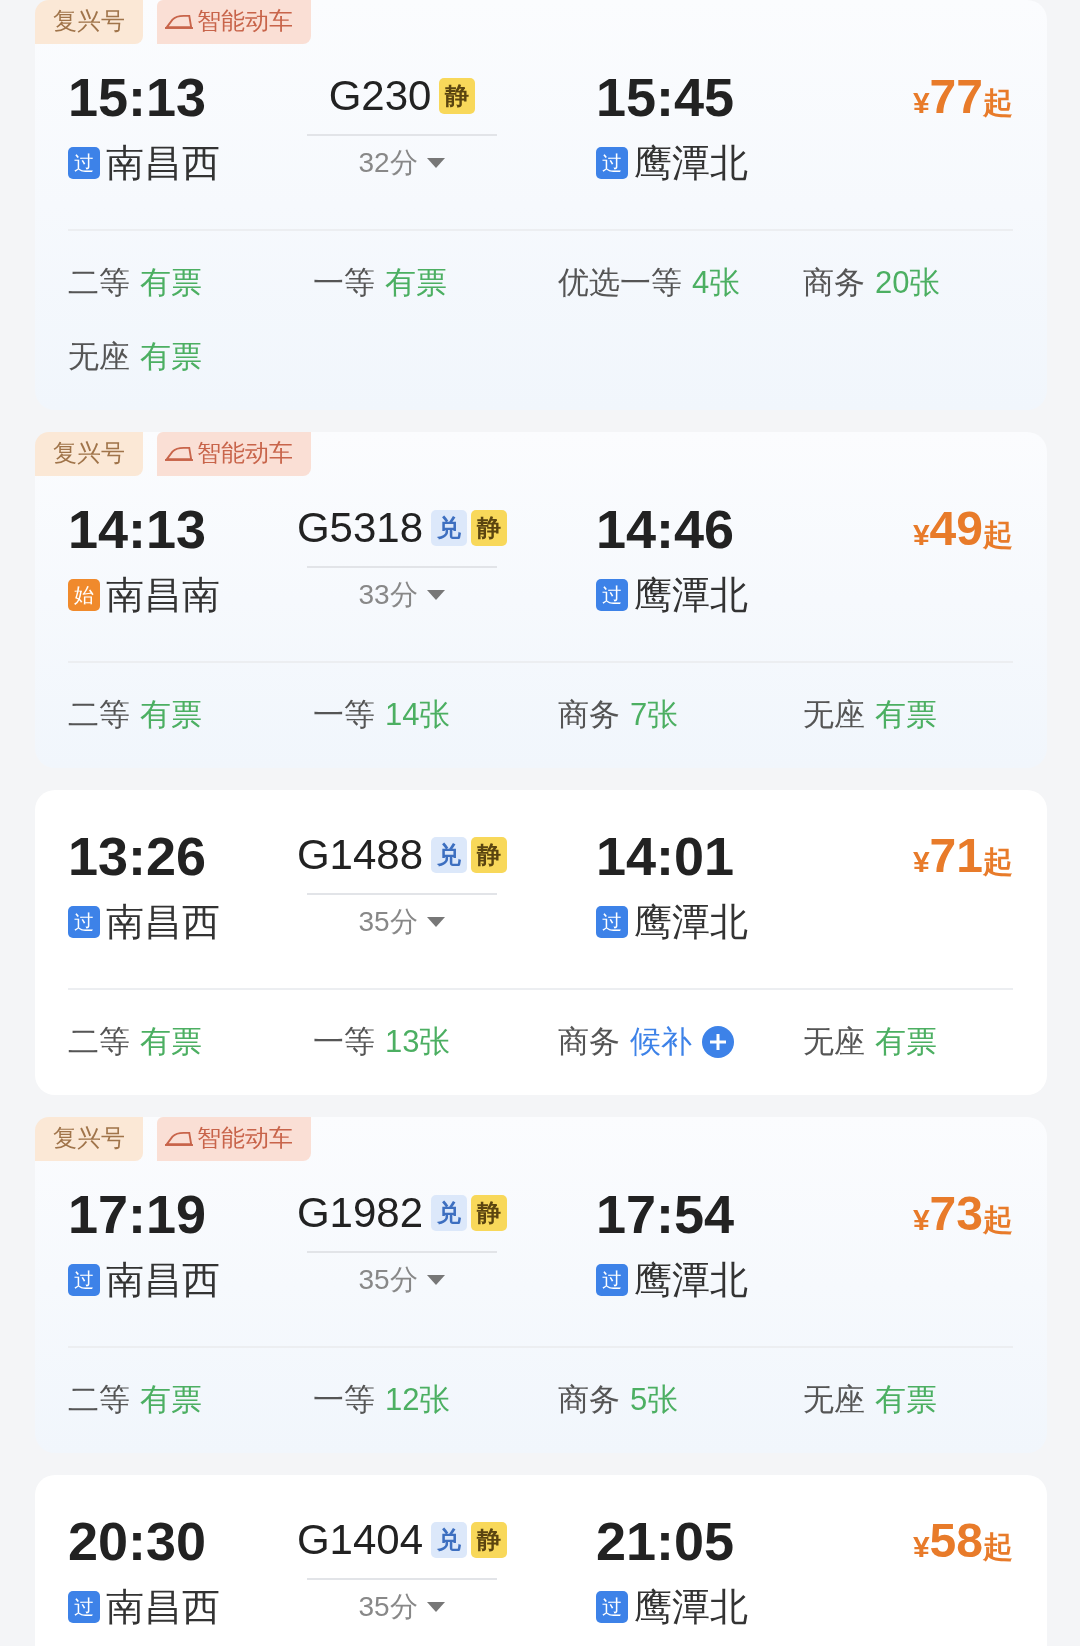 This screenshot has width=1080, height=1646. Describe the element at coordinates (138, 529) in the screenshot. I see `departure-time: 14:13` at that location.